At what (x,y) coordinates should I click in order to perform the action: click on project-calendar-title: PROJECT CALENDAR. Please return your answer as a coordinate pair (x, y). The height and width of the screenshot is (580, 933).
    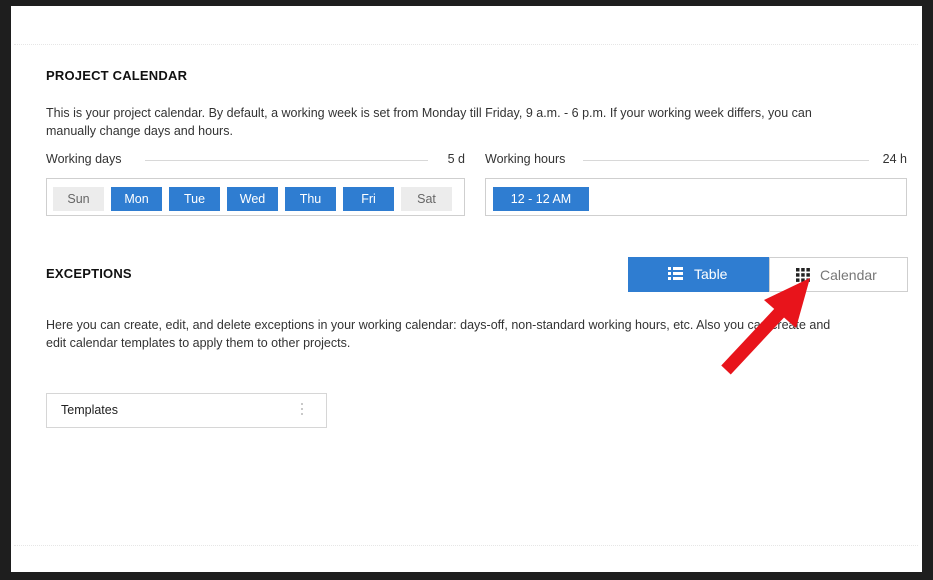
    Looking at the image, I should click on (117, 75).